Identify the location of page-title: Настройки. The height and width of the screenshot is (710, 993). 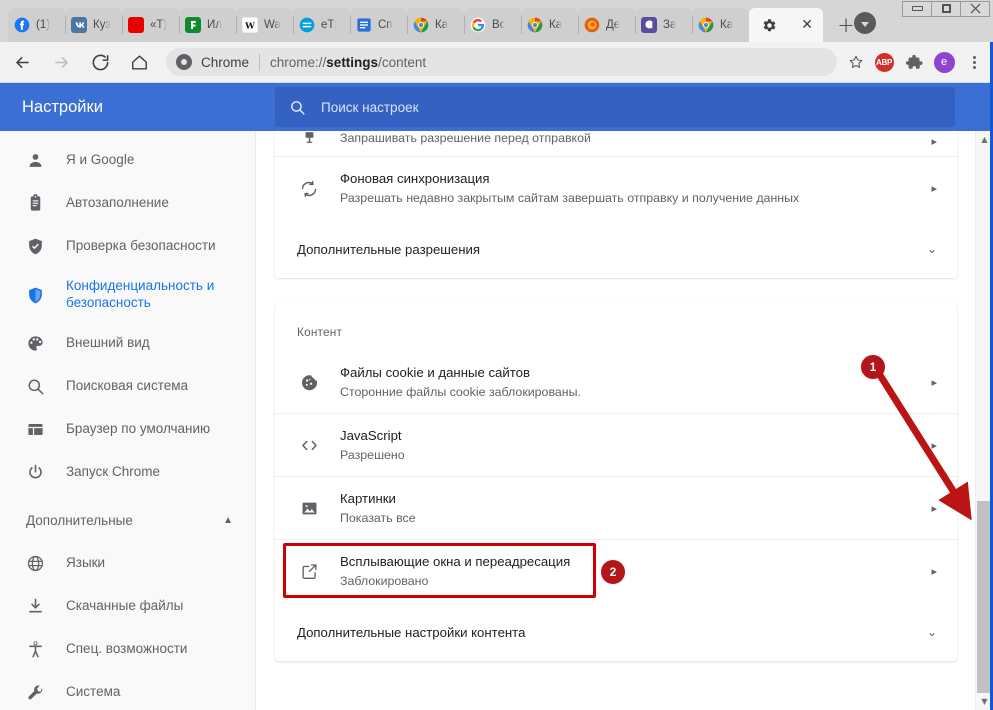
(62, 106).